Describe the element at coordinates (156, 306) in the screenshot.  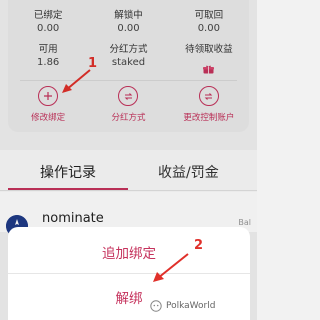
I see `wechat-icon` at that location.